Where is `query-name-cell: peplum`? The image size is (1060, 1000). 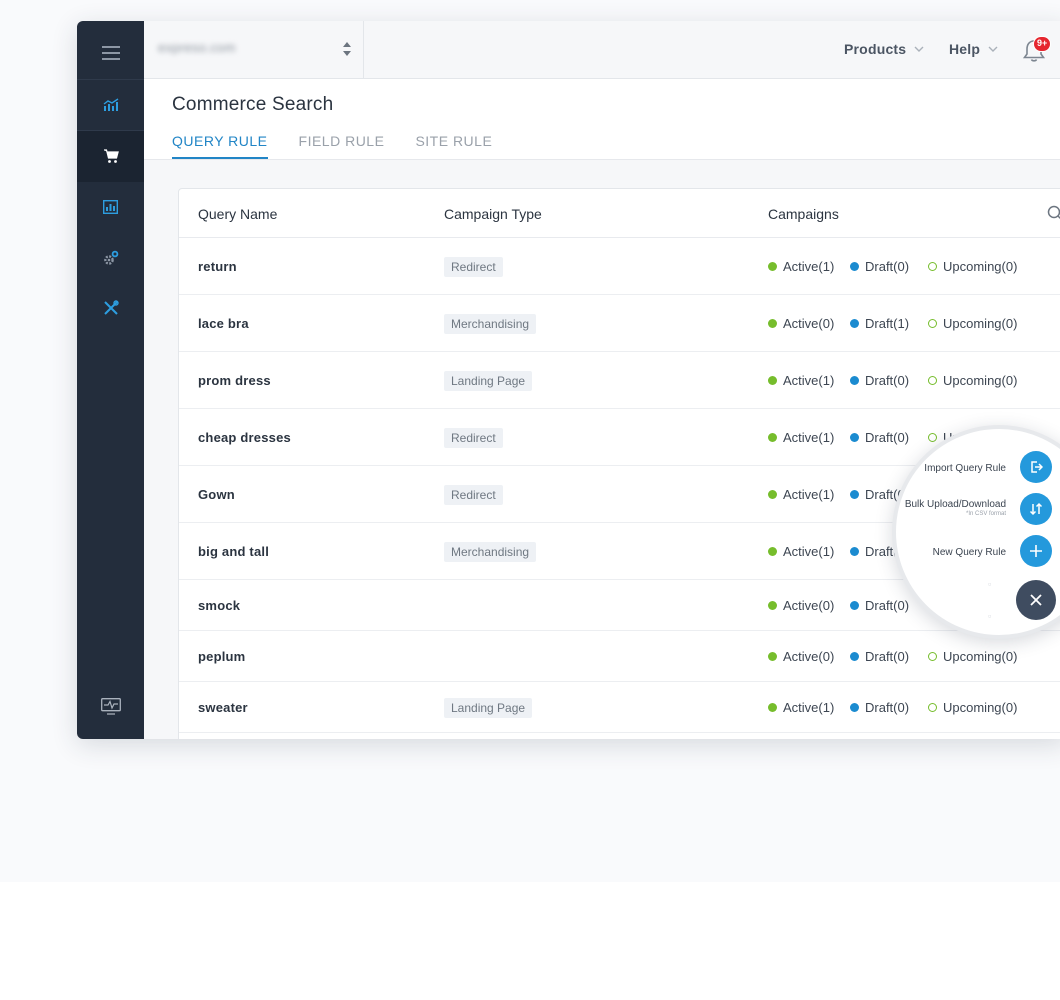
query-name-cell: peplum is located at coordinates (221, 656).